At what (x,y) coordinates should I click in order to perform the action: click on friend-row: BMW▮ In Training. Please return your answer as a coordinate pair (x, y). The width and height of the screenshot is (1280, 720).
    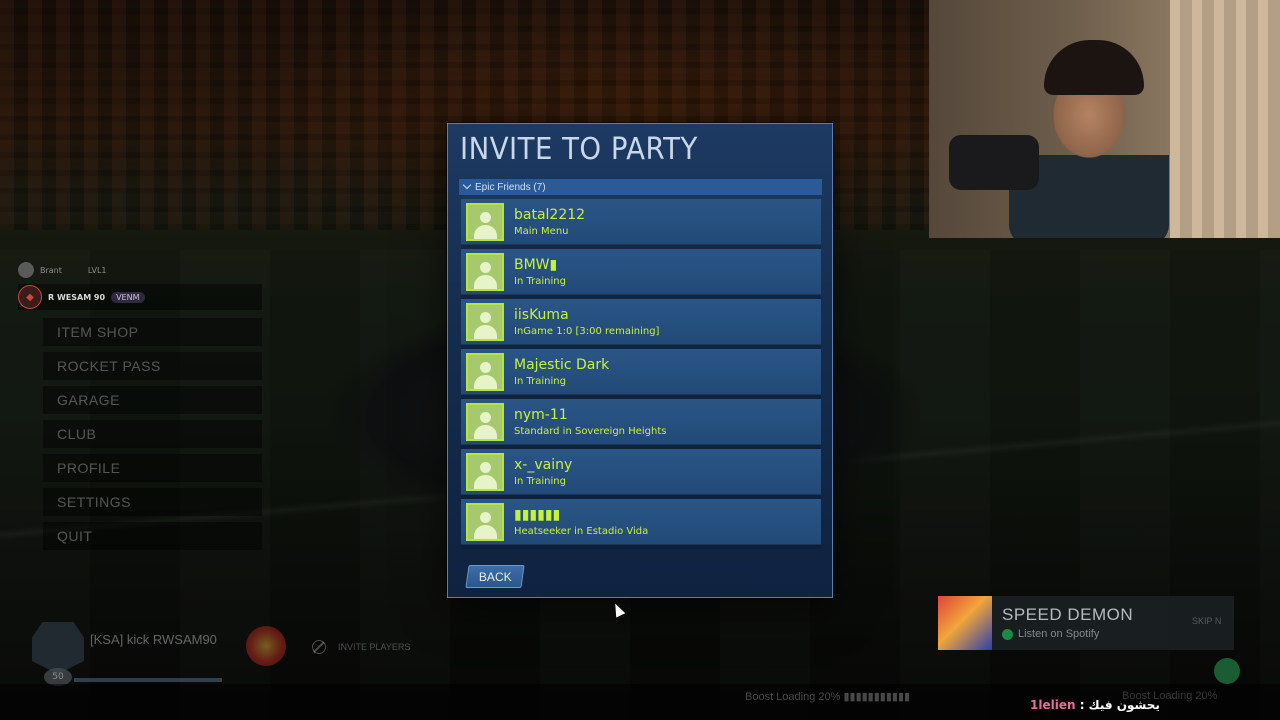
    Looking at the image, I should click on (641, 272).